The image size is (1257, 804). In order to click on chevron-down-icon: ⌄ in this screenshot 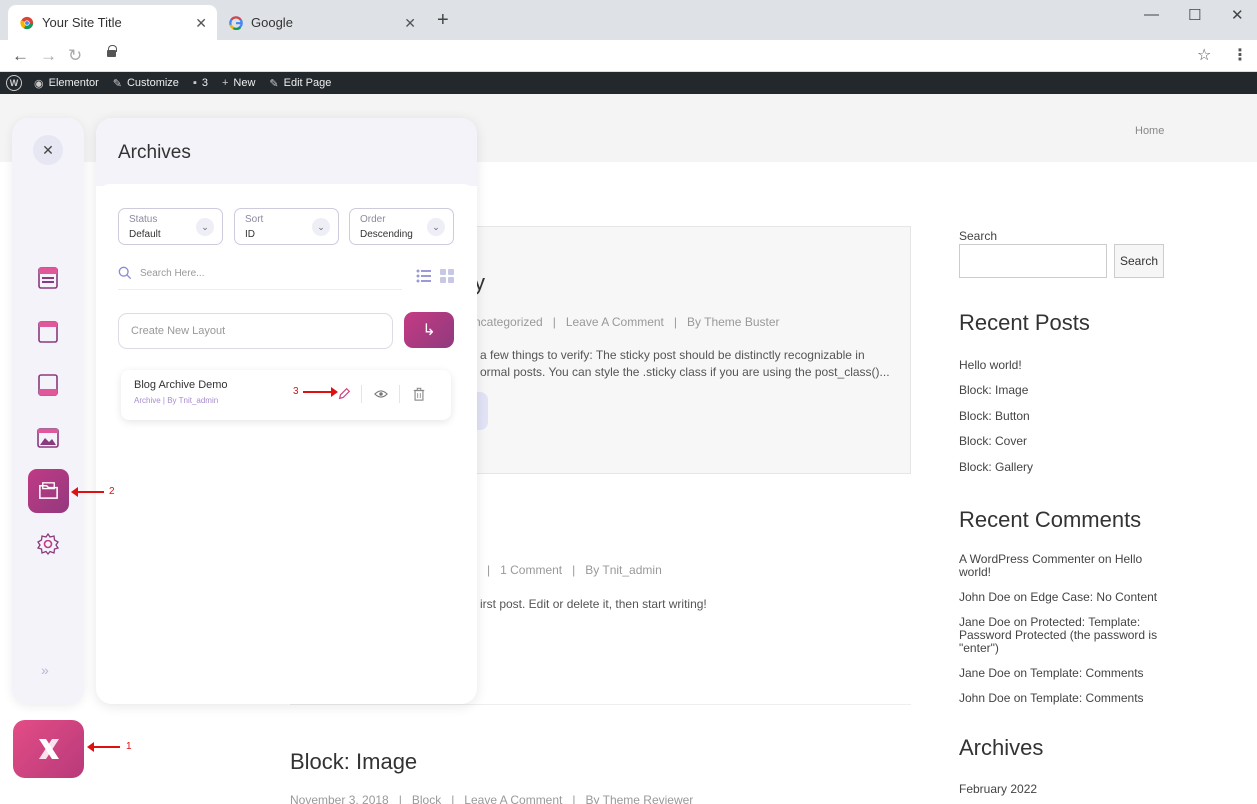, I will do `click(321, 227)`.